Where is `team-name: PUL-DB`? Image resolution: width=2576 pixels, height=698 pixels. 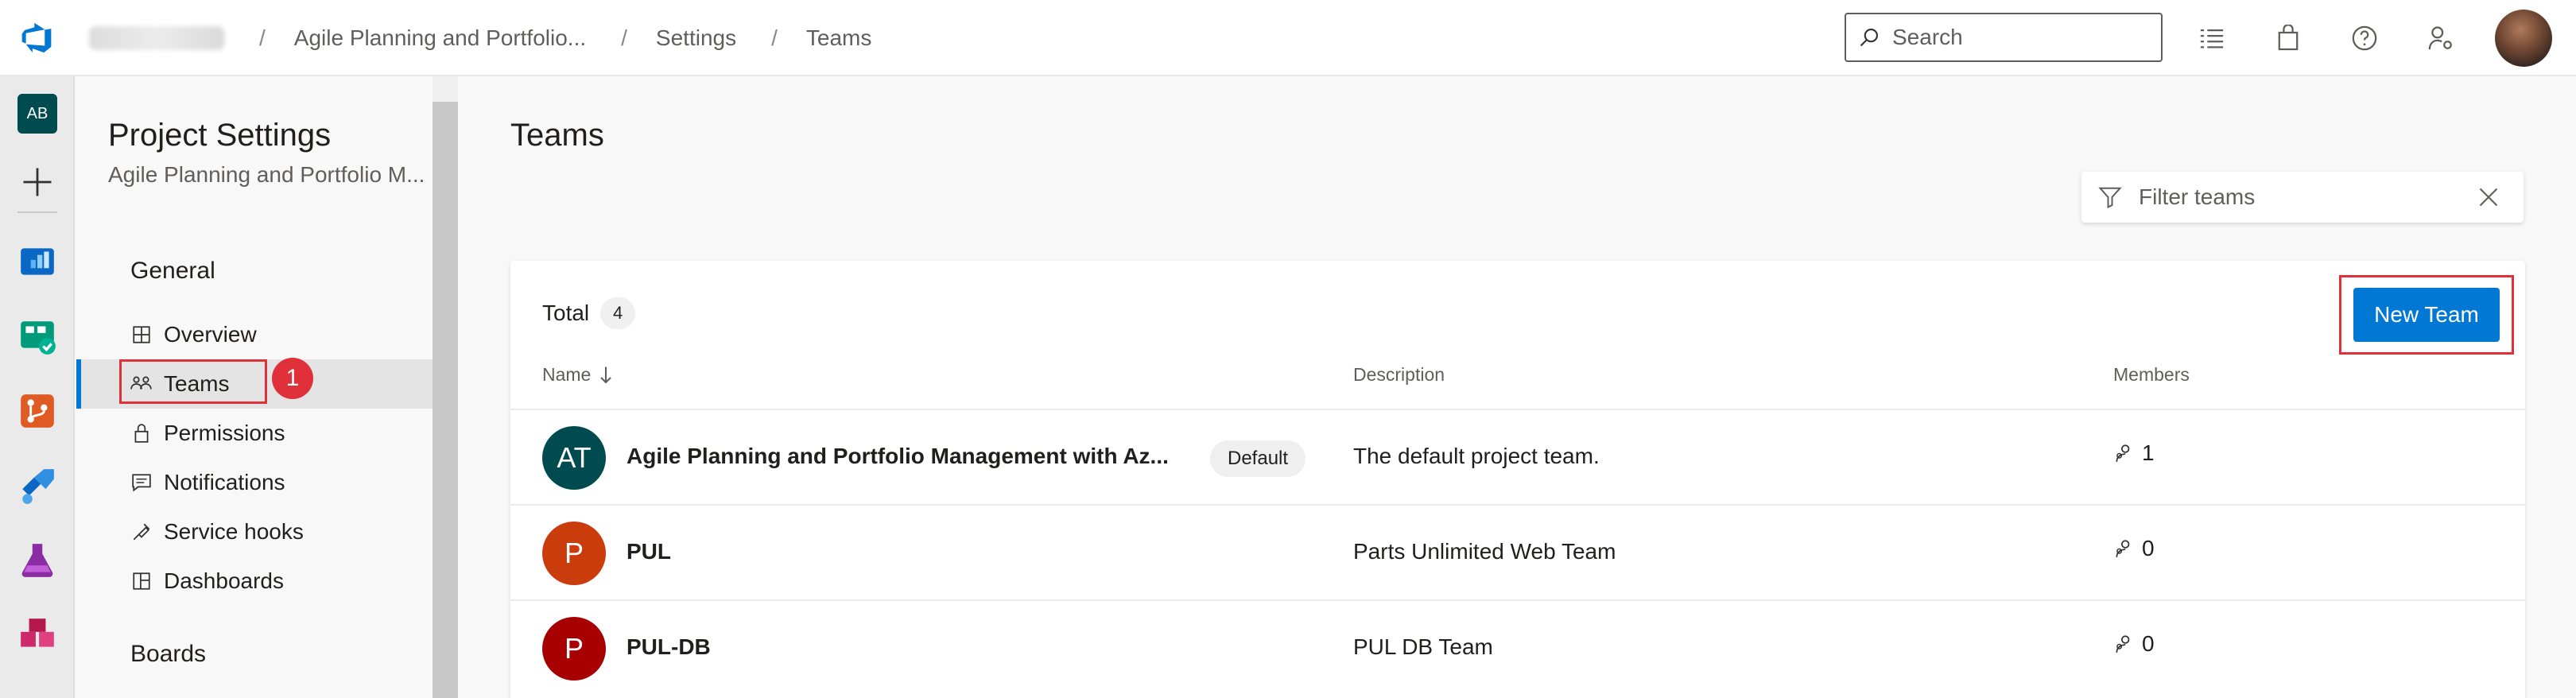
team-name: PUL-DB is located at coordinates (669, 647).